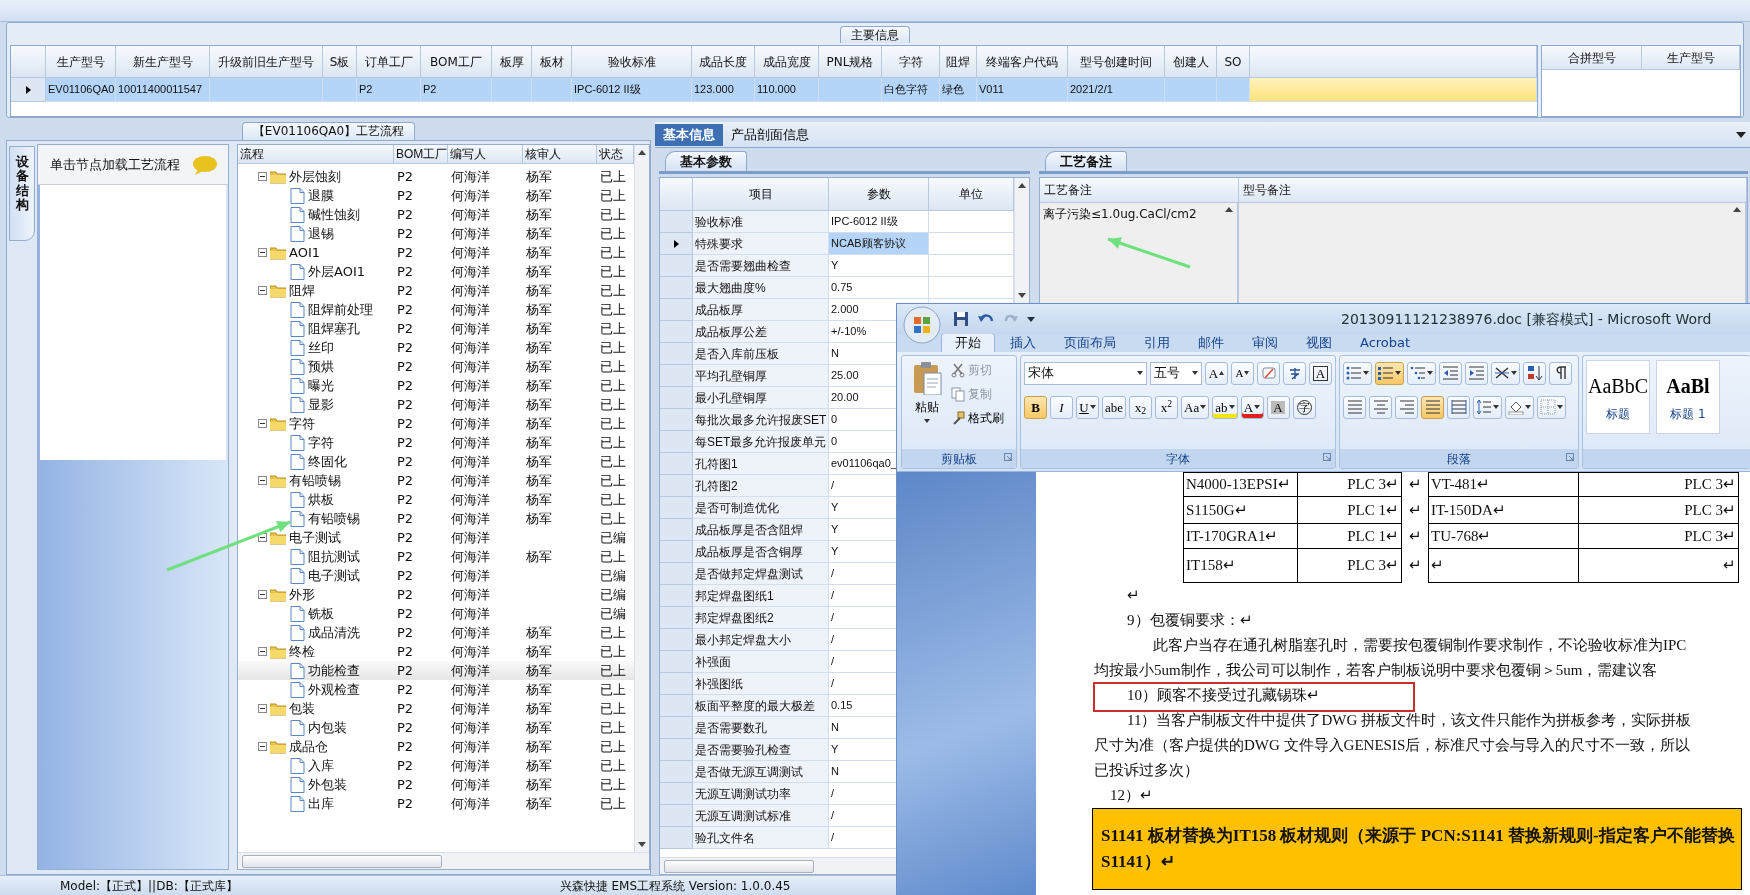 The height and width of the screenshot is (895, 1750). What do you see at coordinates (1476, 373) in the screenshot?
I see `increase-indent-button` at bounding box center [1476, 373].